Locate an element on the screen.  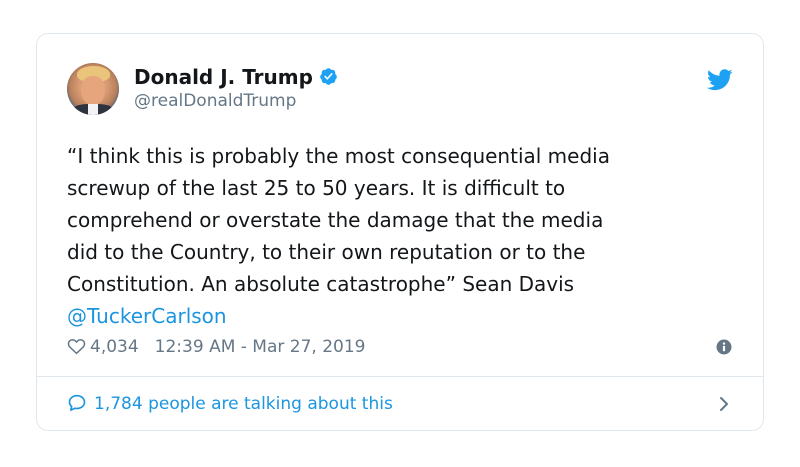
speech-bubble-icon is located at coordinates (77, 402).